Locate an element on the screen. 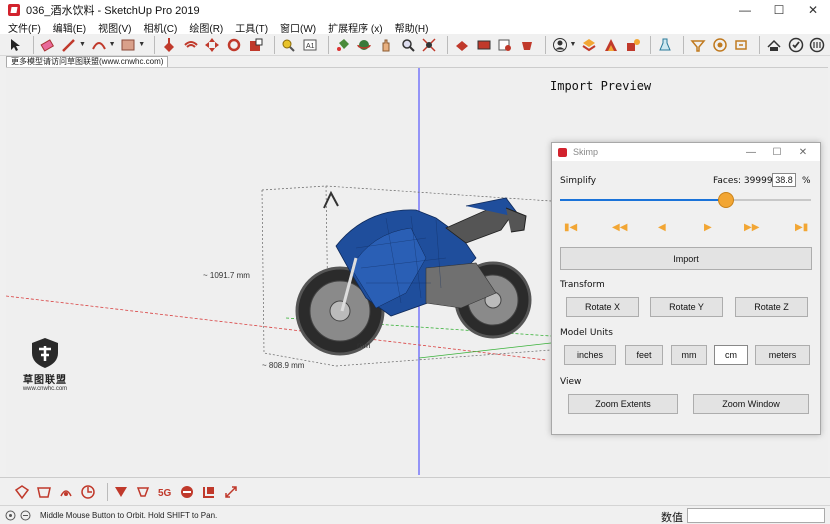  select-tool-icon is located at coordinates (15, 45).